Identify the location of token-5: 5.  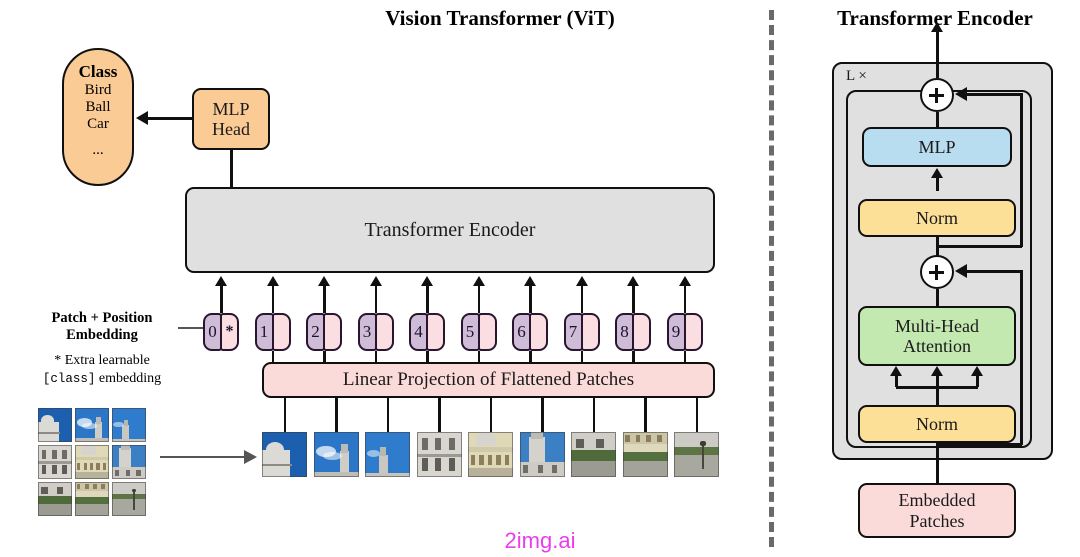
(478, 332).